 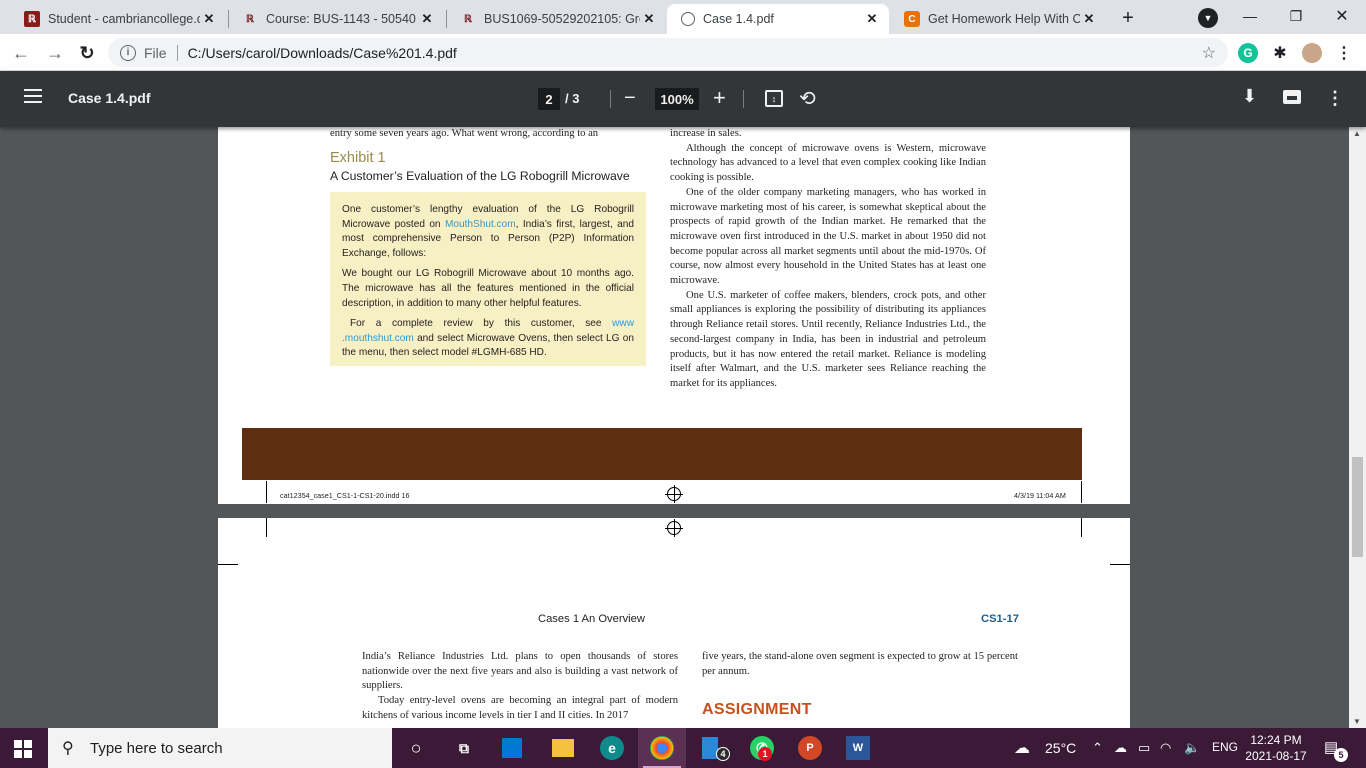 What do you see at coordinates (1120, 748) in the screenshot?
I see `onedrive-icon: ☁` at bounding box center [1120, 748].